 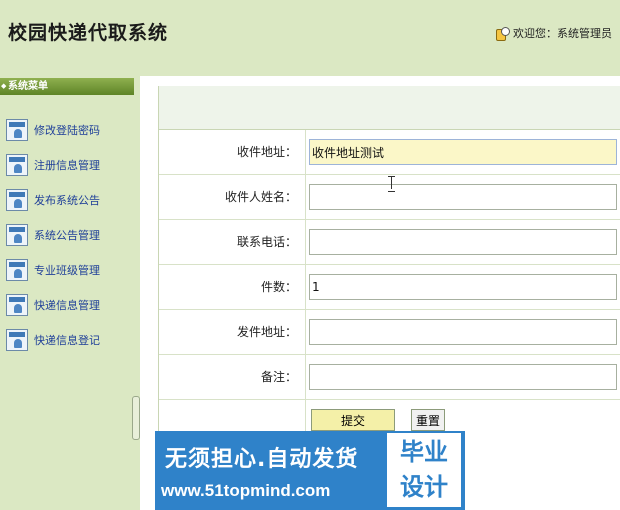 What do you see at coordinates (232, 332) in the screenshot?
I see `field-label: 发件地址：` at bounding box center [232, 332].